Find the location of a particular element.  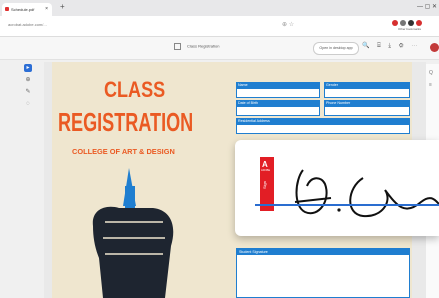

select-cursor-icon: ▸ is located at coordinates (28, 68).